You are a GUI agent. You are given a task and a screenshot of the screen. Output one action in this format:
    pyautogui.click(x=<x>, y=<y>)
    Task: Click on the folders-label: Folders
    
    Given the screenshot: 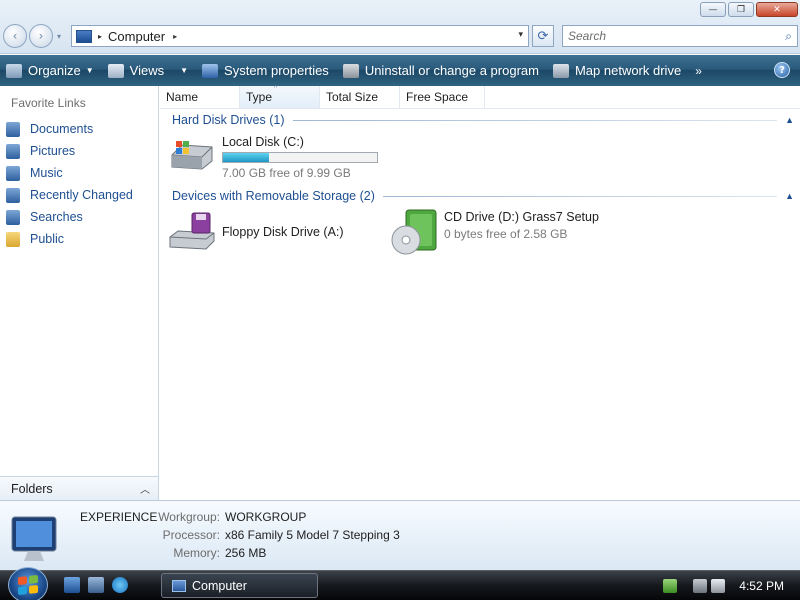 What is the action you would take?
    pyautogui.click(x=32, y=488)
    